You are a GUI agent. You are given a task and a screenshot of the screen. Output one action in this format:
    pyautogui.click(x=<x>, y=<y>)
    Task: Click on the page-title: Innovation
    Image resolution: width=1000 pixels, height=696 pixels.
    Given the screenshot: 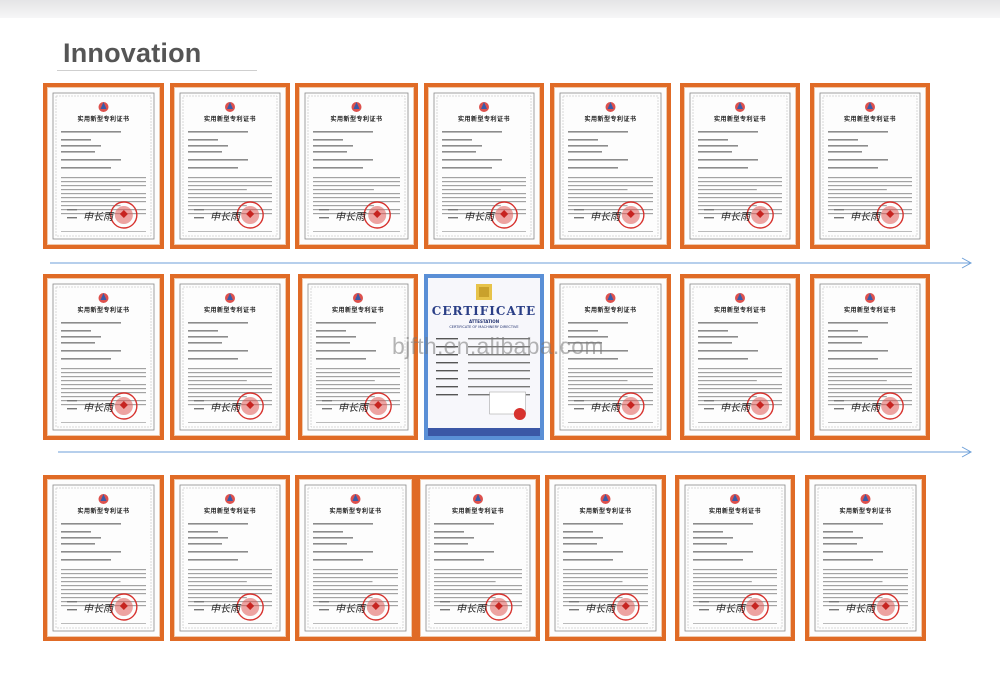 What is the action you would take?
    pyautogui.click(x=132, y=53)
    